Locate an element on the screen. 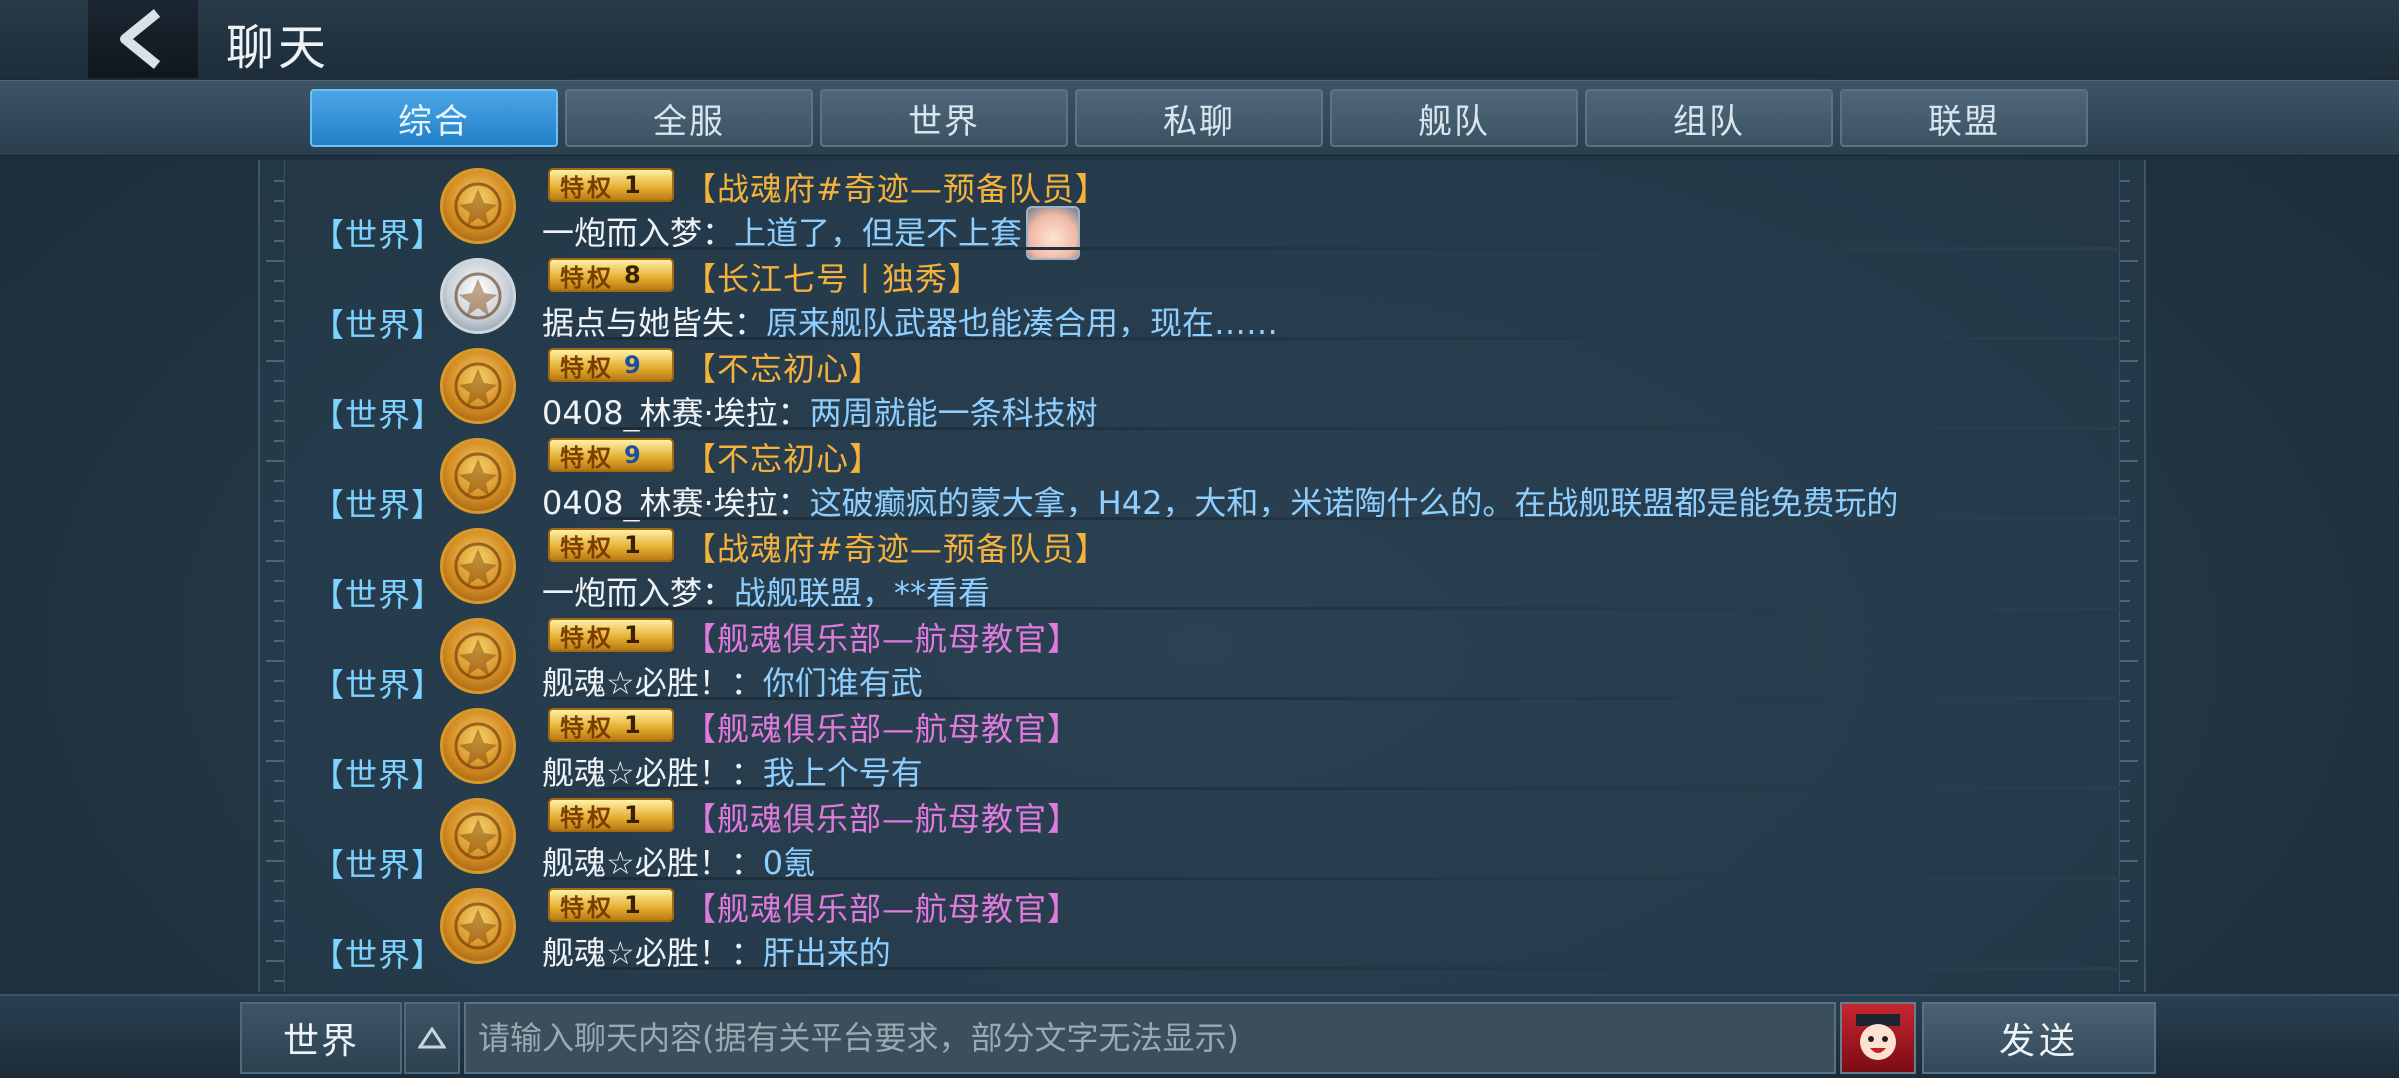 The image size is (2399, 1078). chat-message-row: 【世界】 特权 1 【舰魂俱乐部—航母教官】 舰魂☆必胜！：你们谁有武 is located at coordinates (1202, 657).